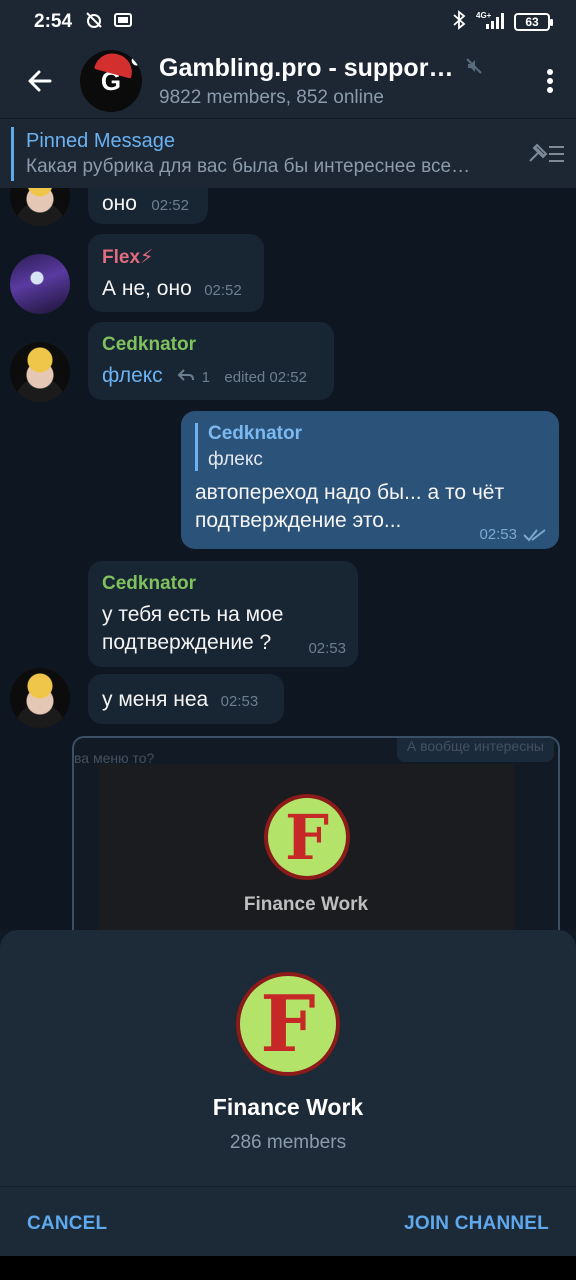  What do you see at coordinates (119, 203) in the screenshot?
I see `message-text: оно` at bounding box center [119, 203].